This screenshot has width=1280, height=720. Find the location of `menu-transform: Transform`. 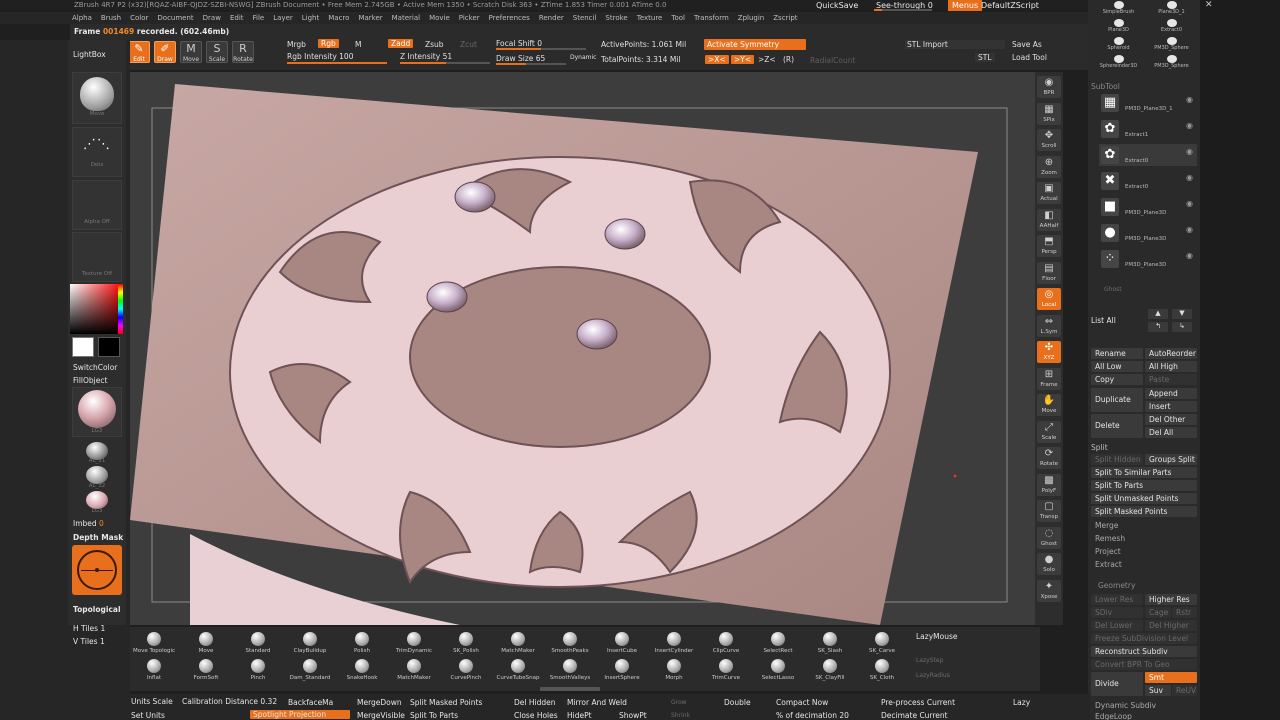

menu-transform: Transform is located at coordinates (711, 18).